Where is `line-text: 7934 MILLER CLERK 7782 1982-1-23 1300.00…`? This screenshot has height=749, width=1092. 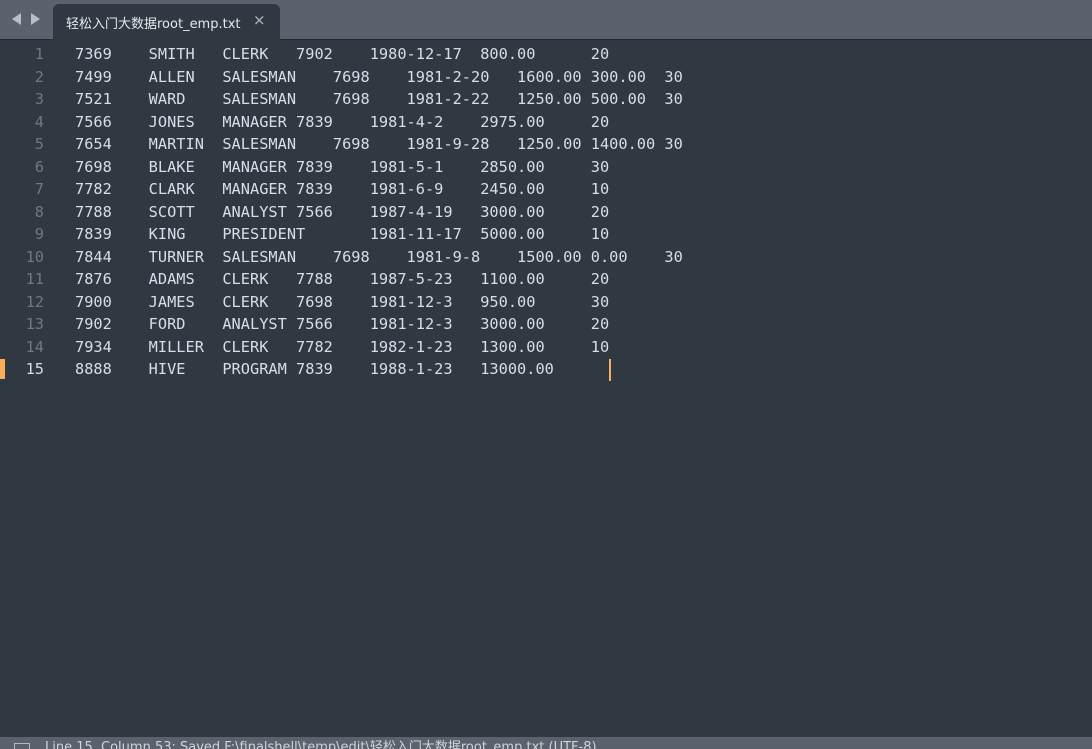 line-text: 7934 MILLER CLERK 7782 1982-1-23 1300.00… is located at coordinates (342, 347).